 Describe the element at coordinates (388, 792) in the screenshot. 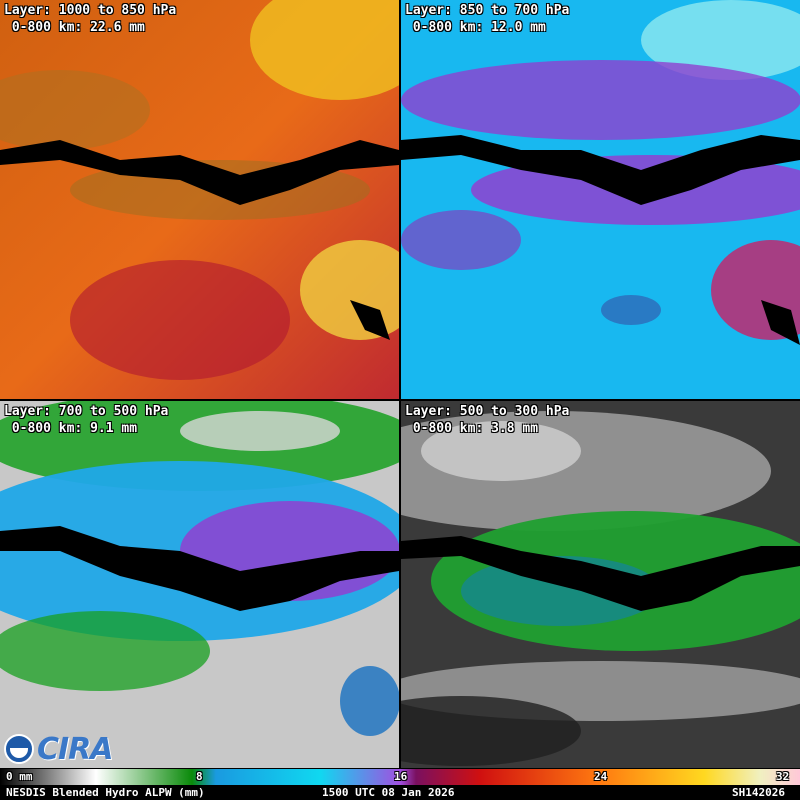

I see `valid-time: 1500 UTC 08 Jan 2026` at that location.